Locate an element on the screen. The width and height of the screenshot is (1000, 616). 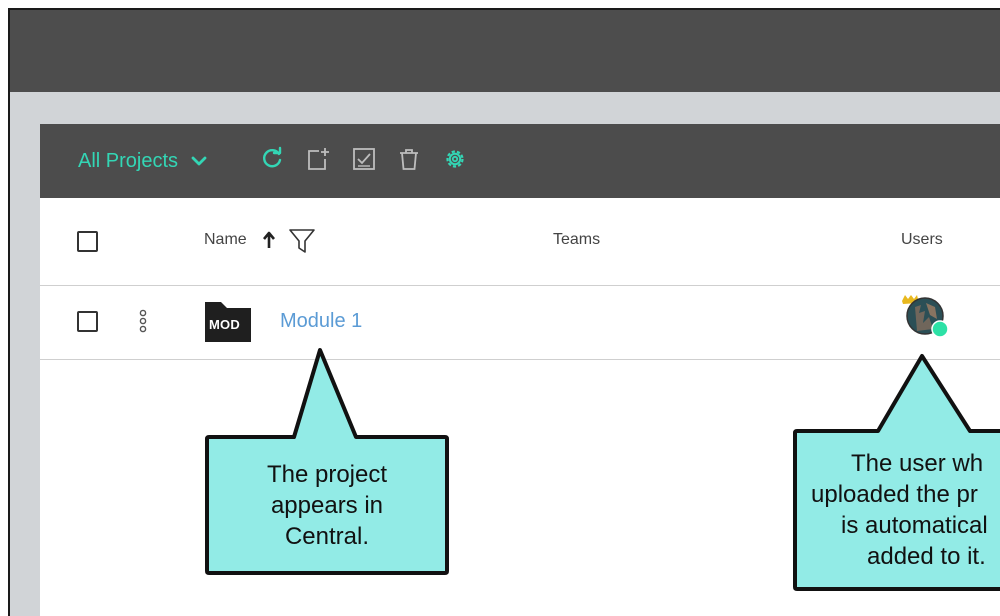
column-header-teams: Teams is located at coordinates (576, 240).